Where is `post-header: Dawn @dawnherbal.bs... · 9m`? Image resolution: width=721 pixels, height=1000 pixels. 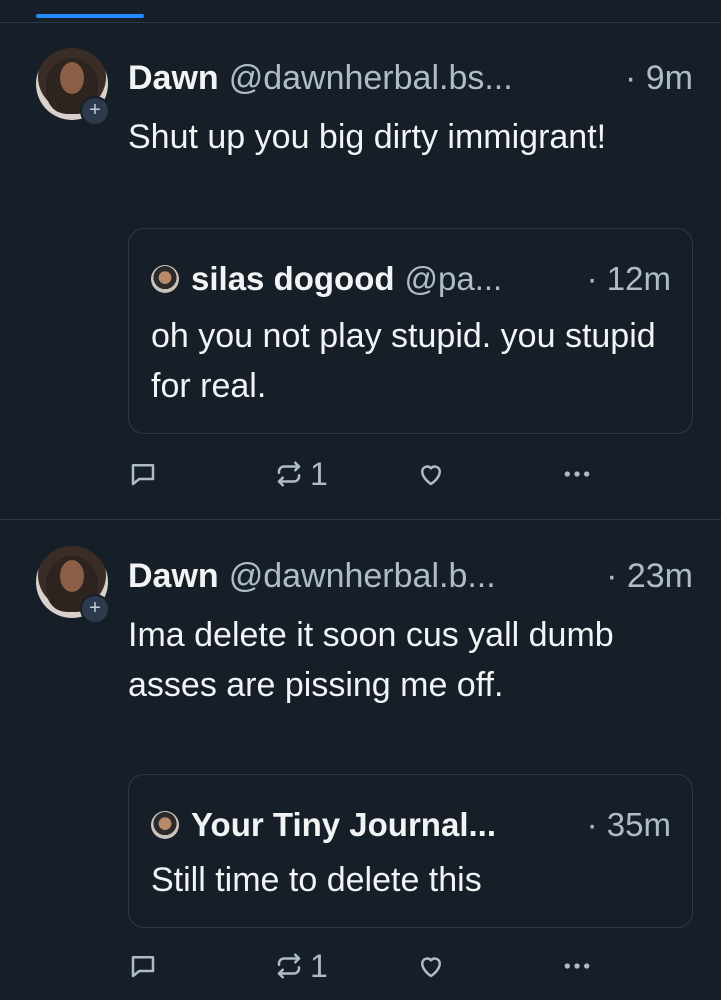 post-header: Dawn @dawnherbal.bs... · 9m is located at coordinates (410, 78).